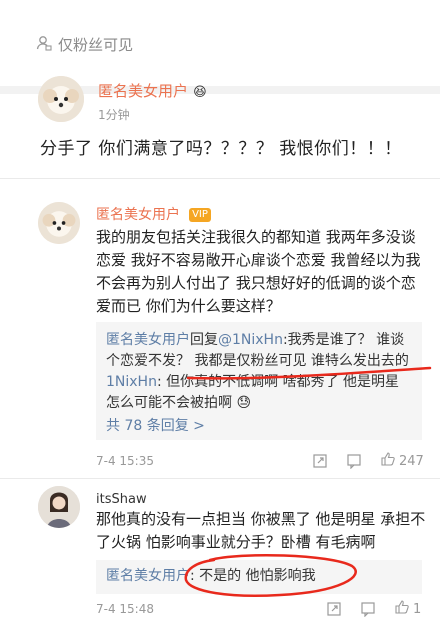  I want to click on reply-box: 匿名美女用户: 不是的 他怕影响我, so click(259, 577).